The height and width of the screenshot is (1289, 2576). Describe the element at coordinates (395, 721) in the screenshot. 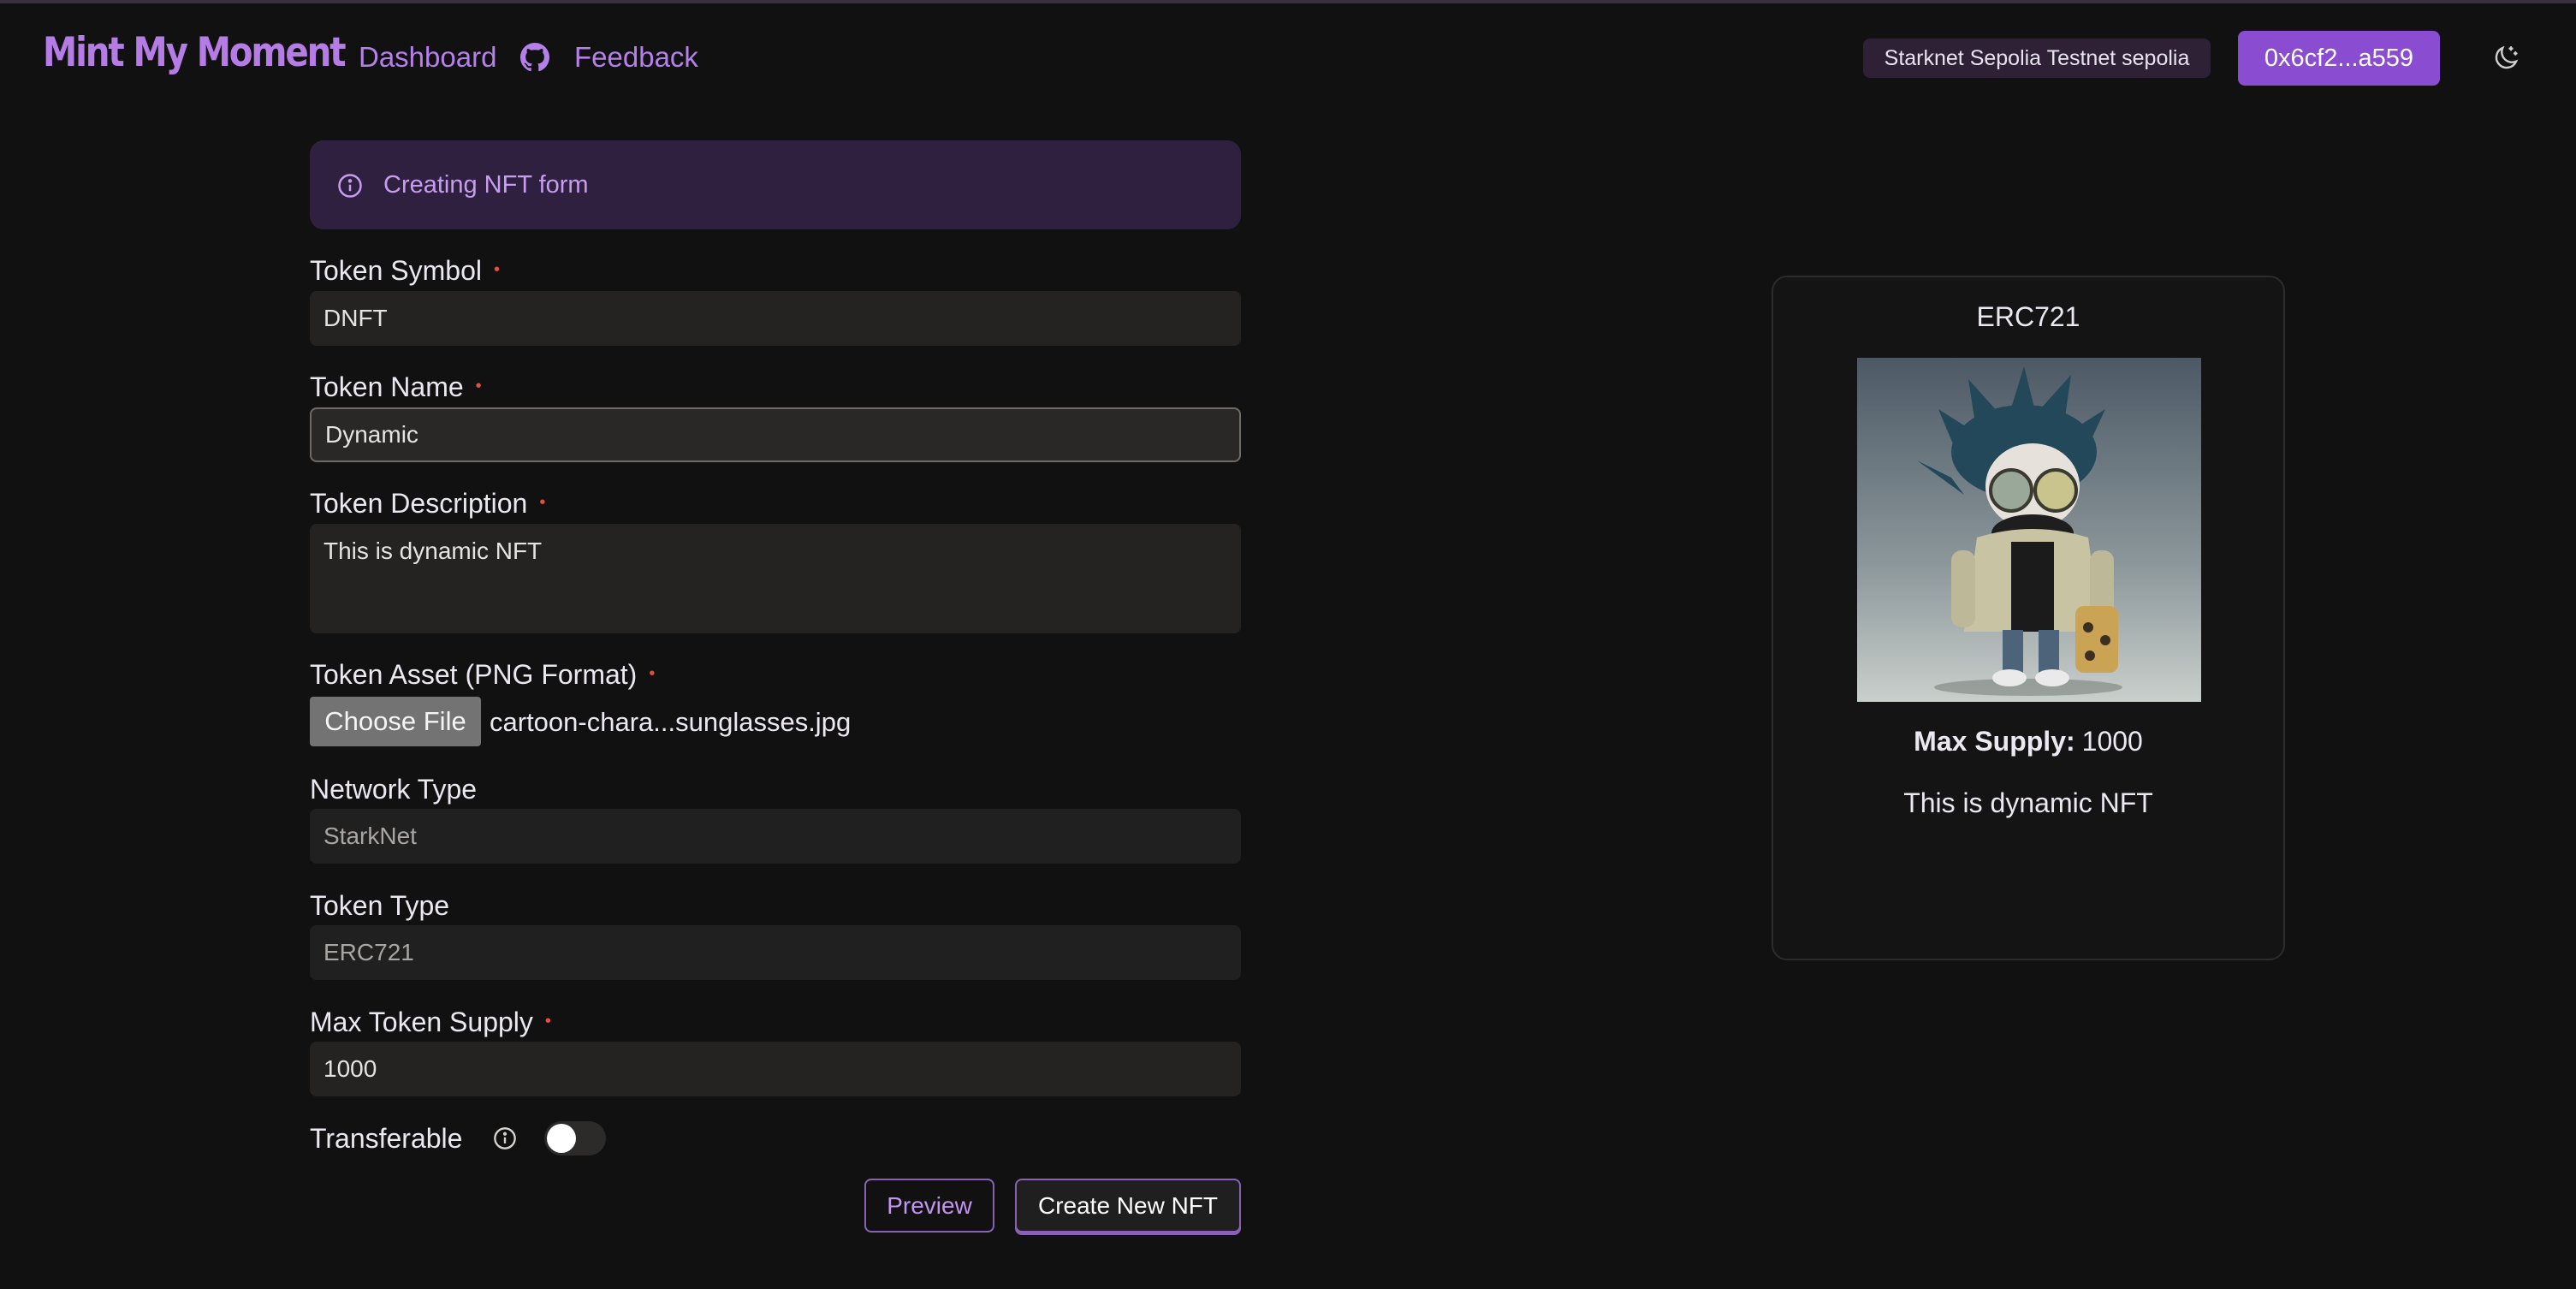

I see `choose-file-button: Choose File` at that location.